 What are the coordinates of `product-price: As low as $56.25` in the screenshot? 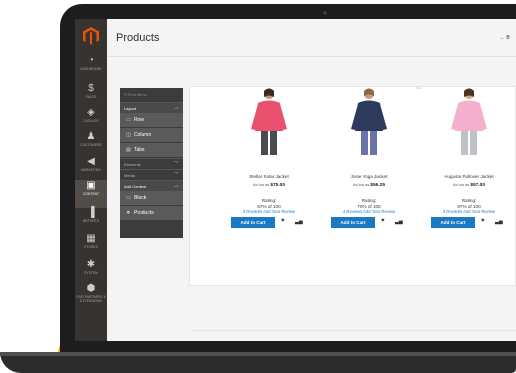 It's located at (369, 185).